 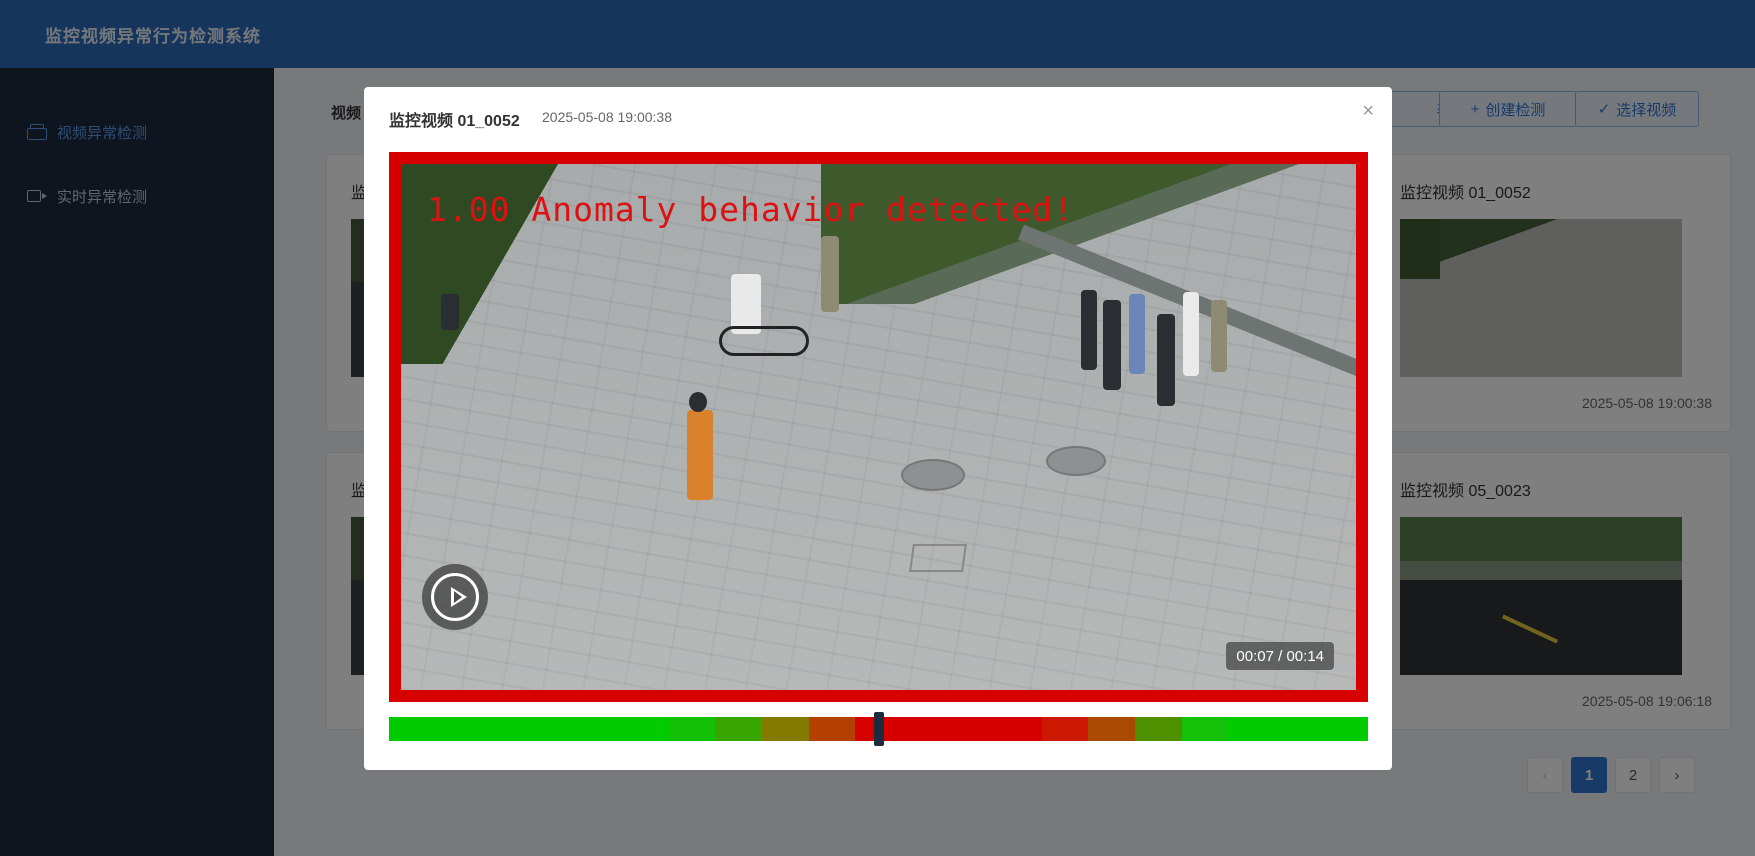 I want to click on bicycle, so click(x=764, y=341).